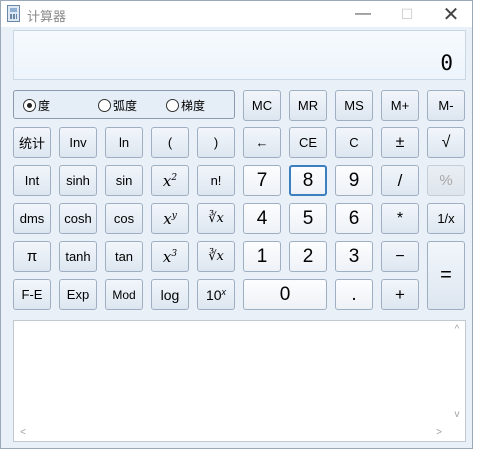  What do you see at coordinates (308, 142) in the screenshot?
I see `clear-entry-button: CE` at bounding box center [308, 142].